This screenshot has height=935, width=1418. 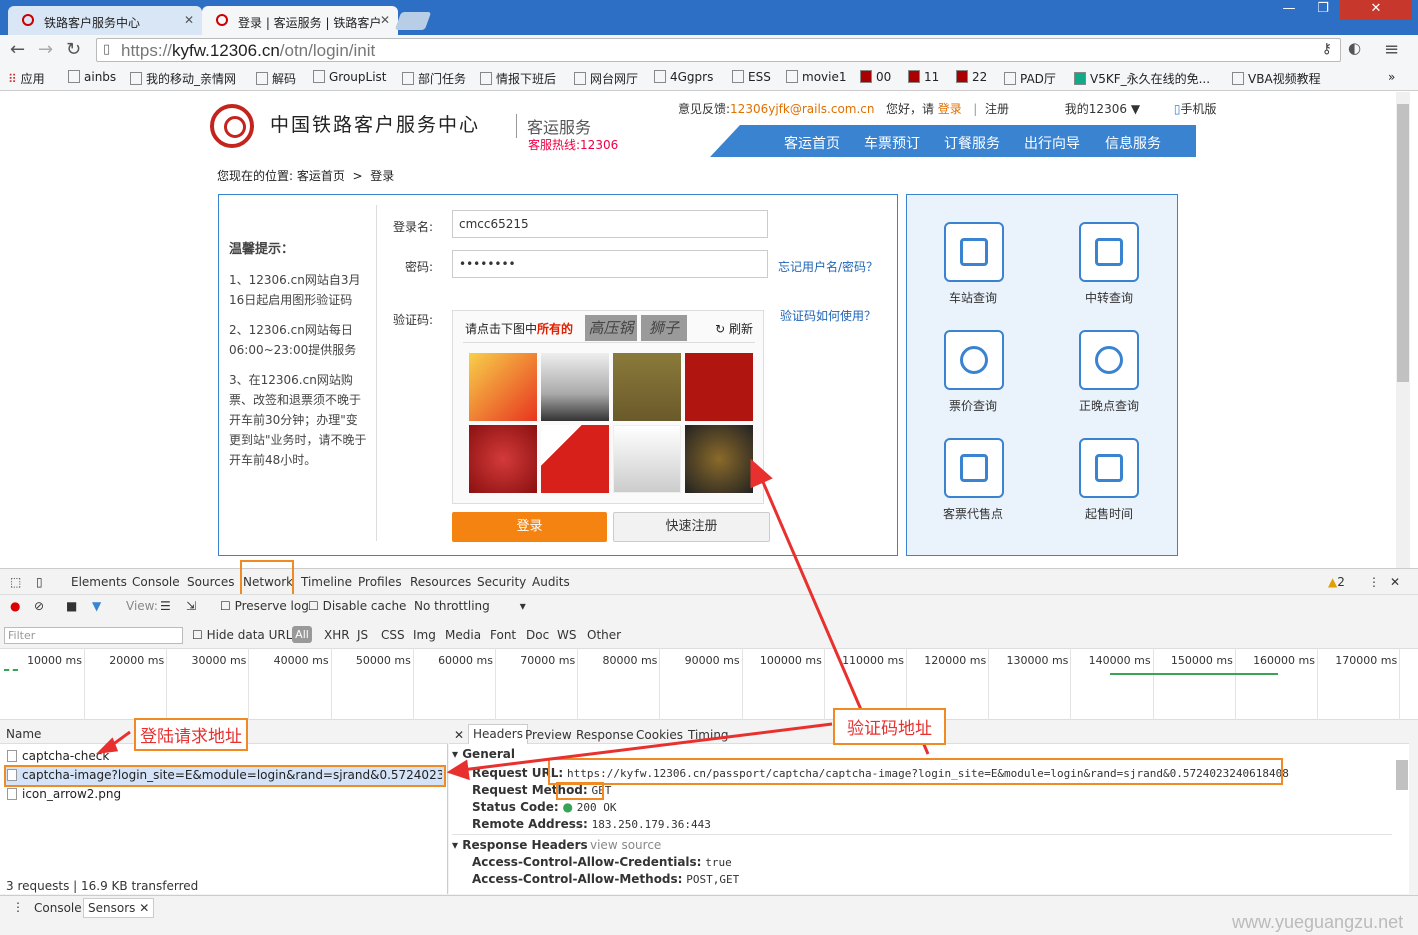 What do you see at coordinates (828, 266) in the screenshot?
I see `forgot-password-link: 忘记用户名/密码？` at bounding box center [828, 266].